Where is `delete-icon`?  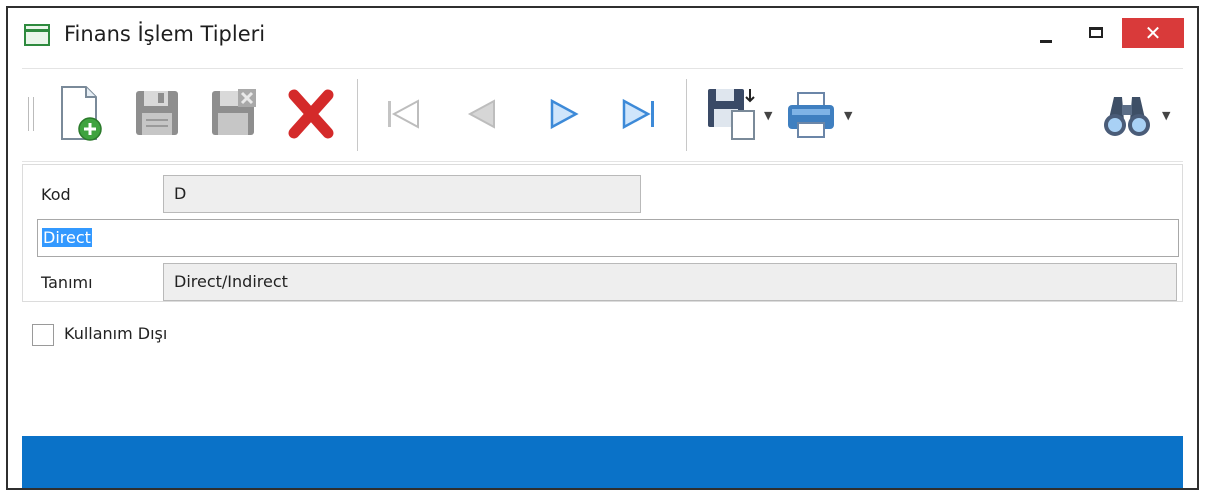 delete-icon is located at coordinates (311, 114).